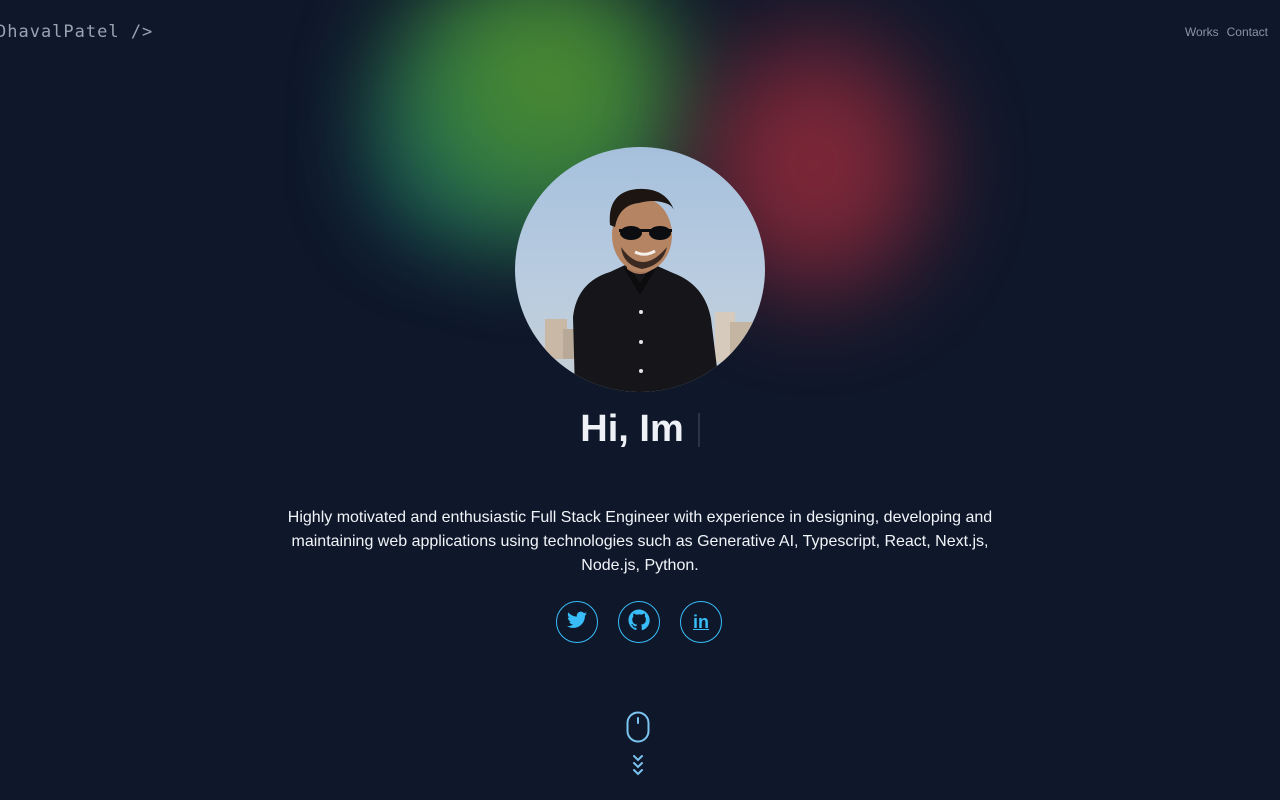  I want to click on nav-contact: Contact, so click(1247, 32).